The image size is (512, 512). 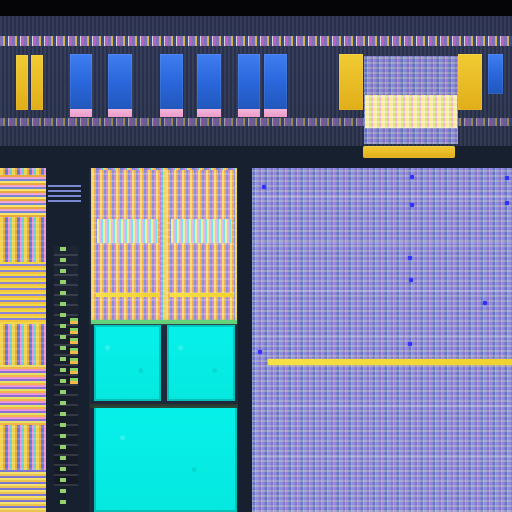 What do you see at coordinates (164, 322) in the screenshot?
I see `center-green-line` at bounding box center [164, 322].